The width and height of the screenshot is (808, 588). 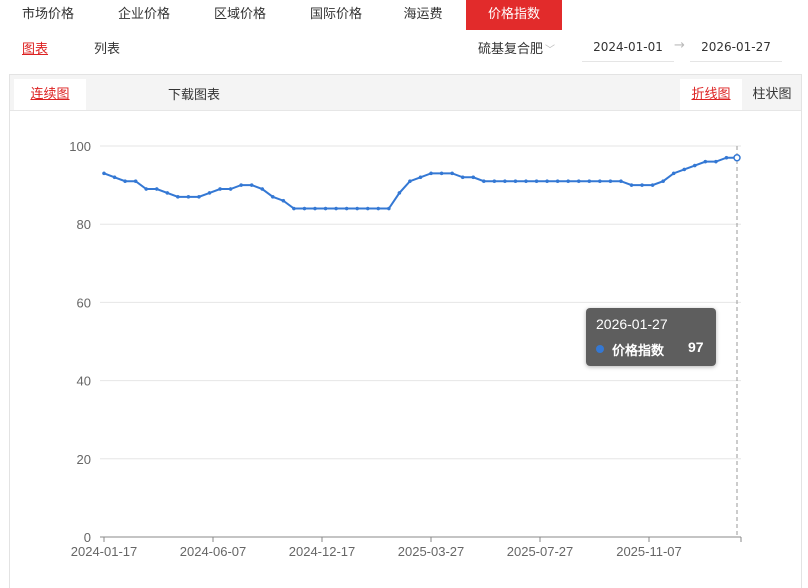 What do you see at coordinates (80, 146) in the screenshot?
I see `y-tick-label: 100` at bounding box center [80, 146].